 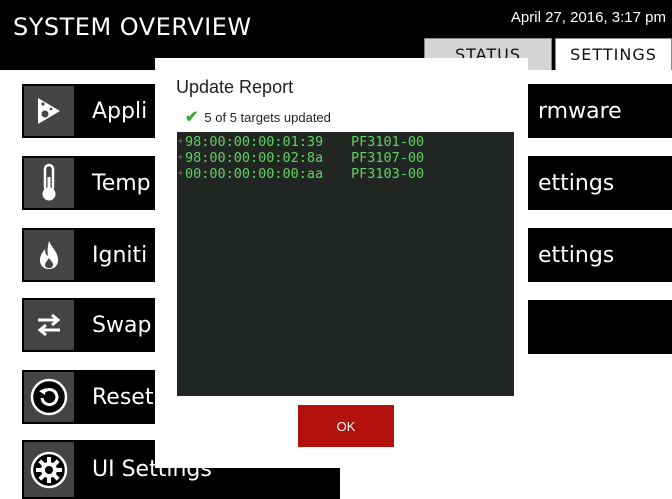 What do you see at coordinates (49, 325) in the screenshot?
I see `swap-arrows-icon` at bounding box center [49, 325].